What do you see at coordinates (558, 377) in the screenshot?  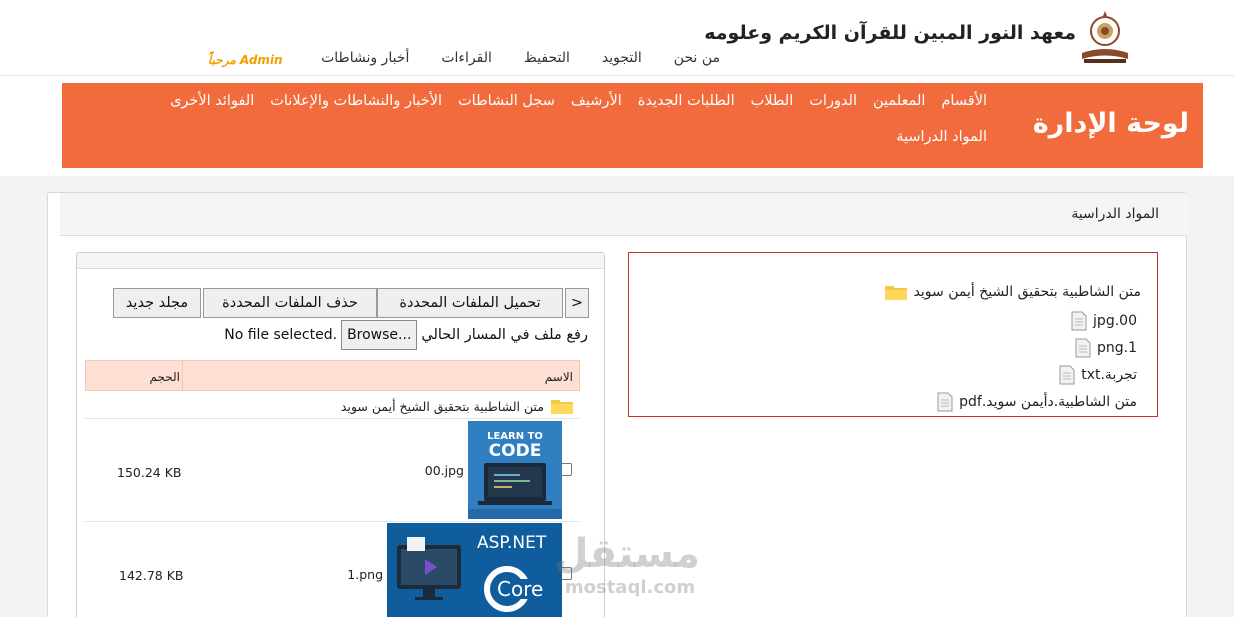 I see `column-name: الاسم` at bounding box center [558, 377].